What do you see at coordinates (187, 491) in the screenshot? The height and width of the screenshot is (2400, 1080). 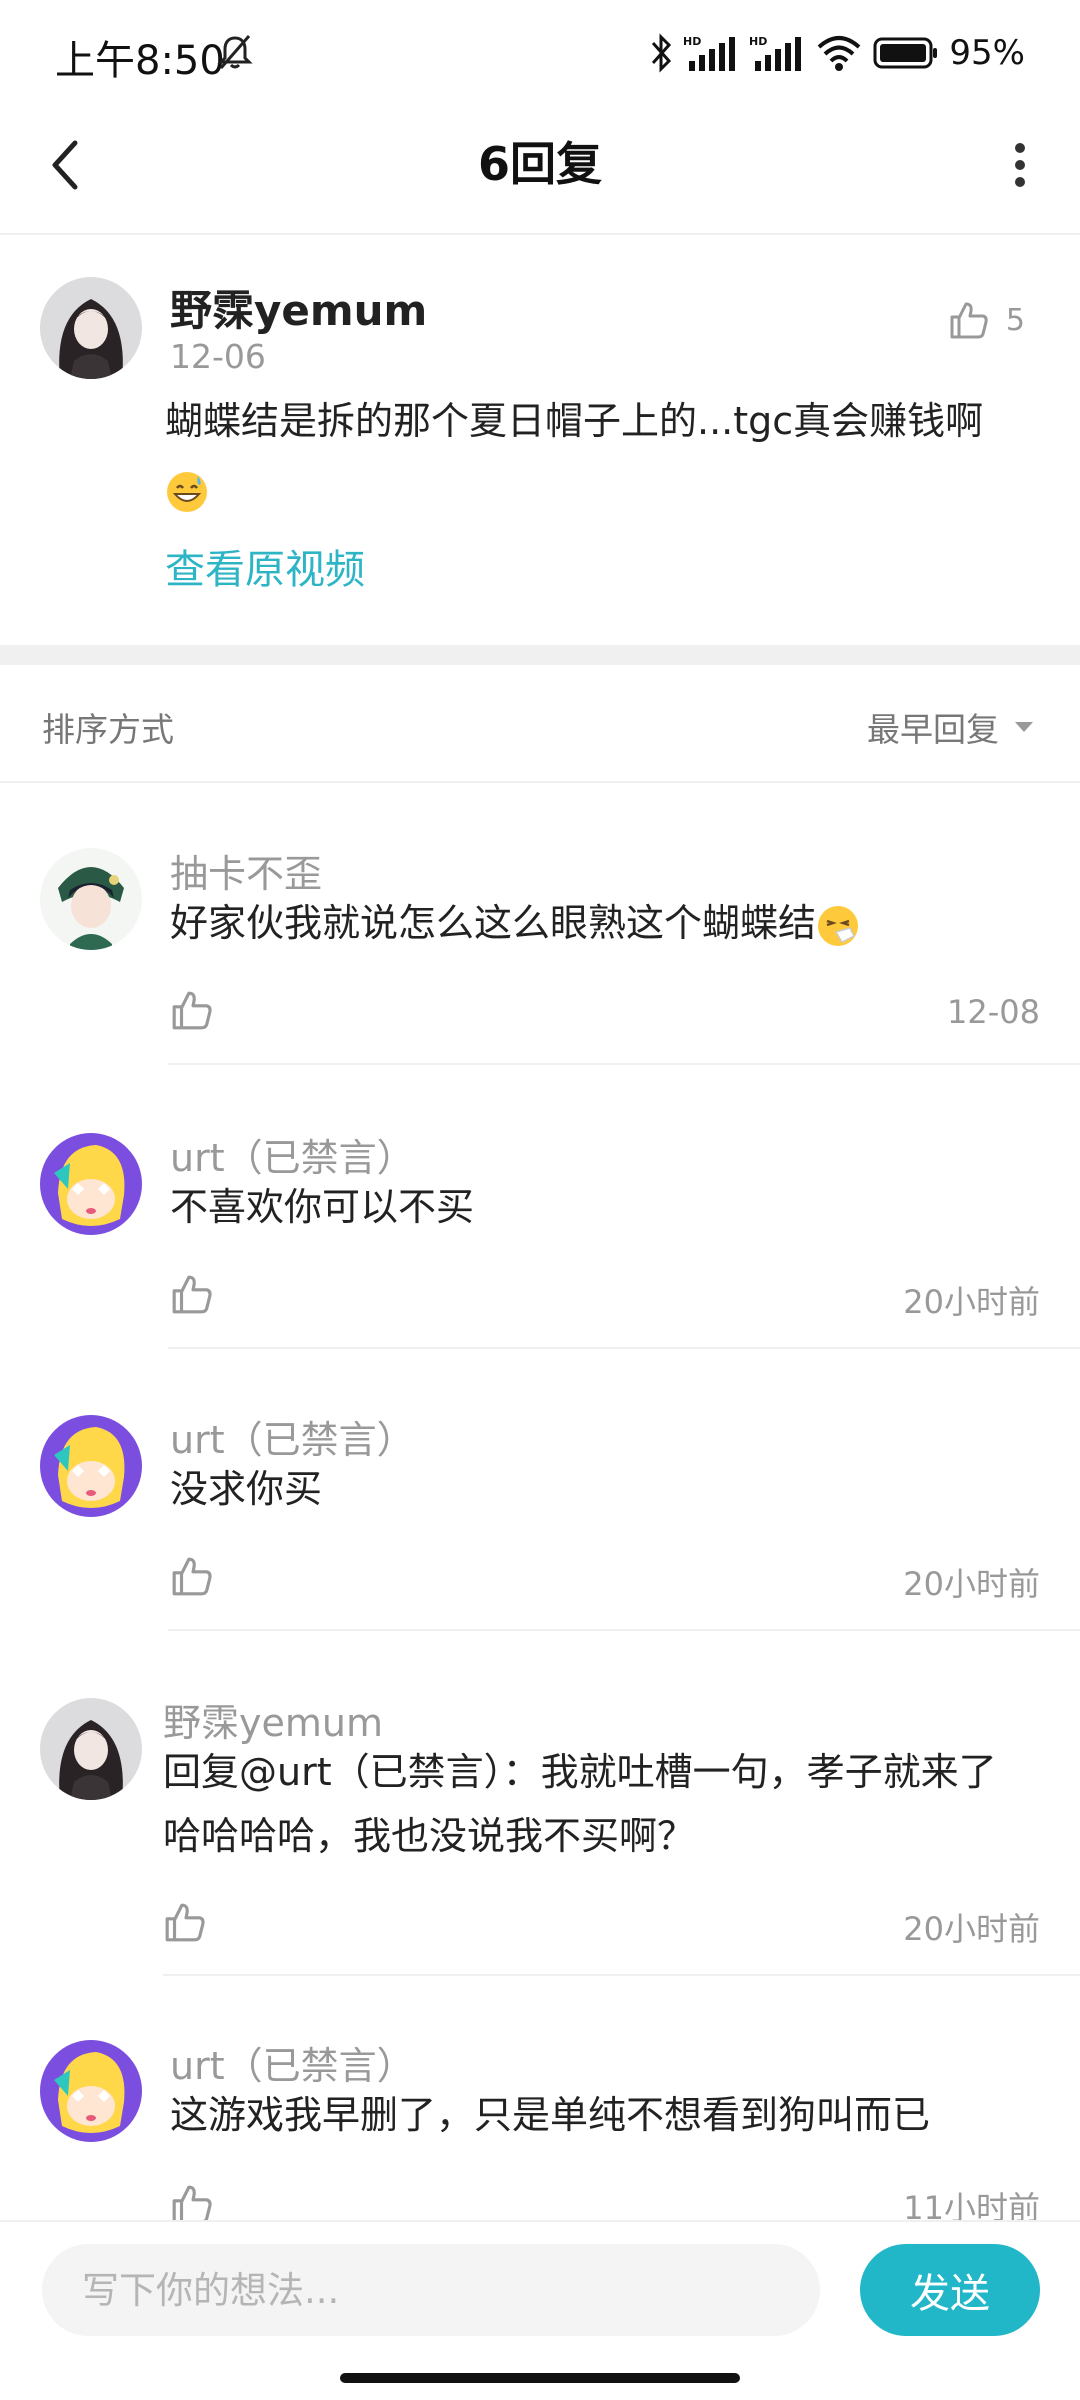 I see `grinning-sweat-emoji` at bounding box center [187, 491].